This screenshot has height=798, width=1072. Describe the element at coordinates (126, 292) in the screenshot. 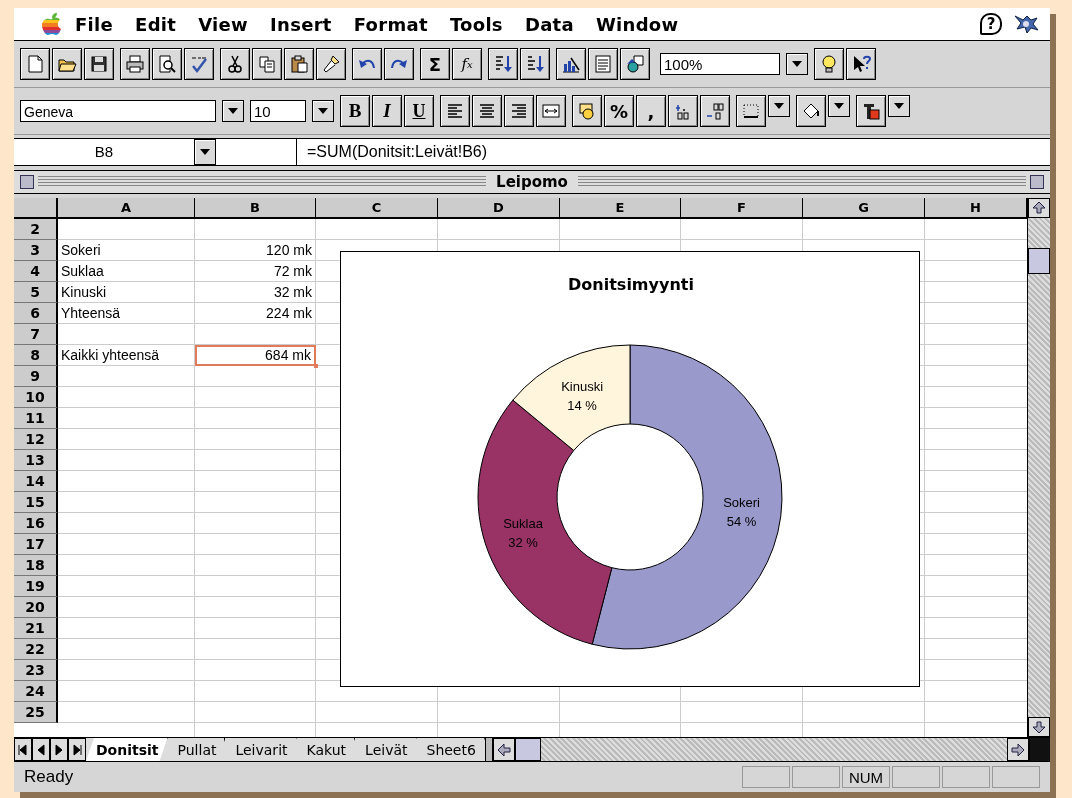

I see `table-cell: Kinuski` at that location.